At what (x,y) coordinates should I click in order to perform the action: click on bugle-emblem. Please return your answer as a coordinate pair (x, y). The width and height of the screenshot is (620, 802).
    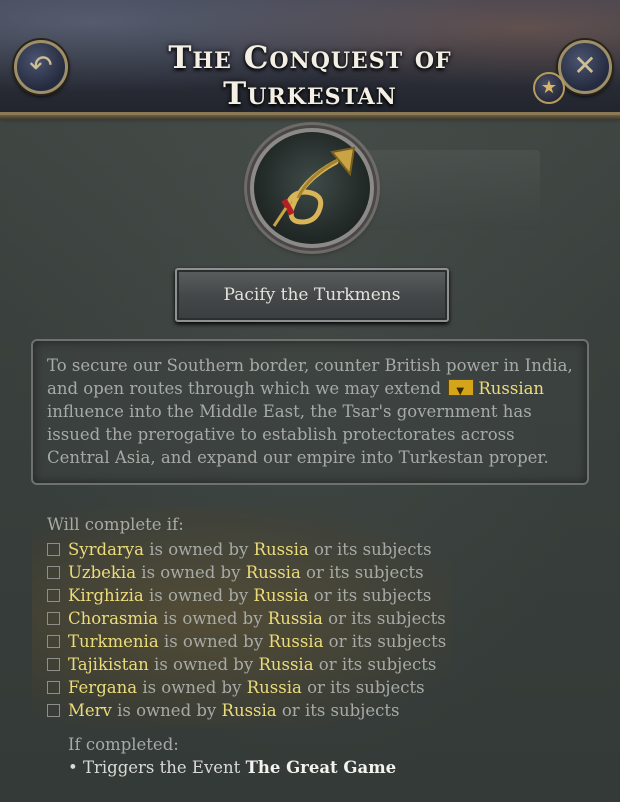
    Looking at the image, I should click on (312, 188).